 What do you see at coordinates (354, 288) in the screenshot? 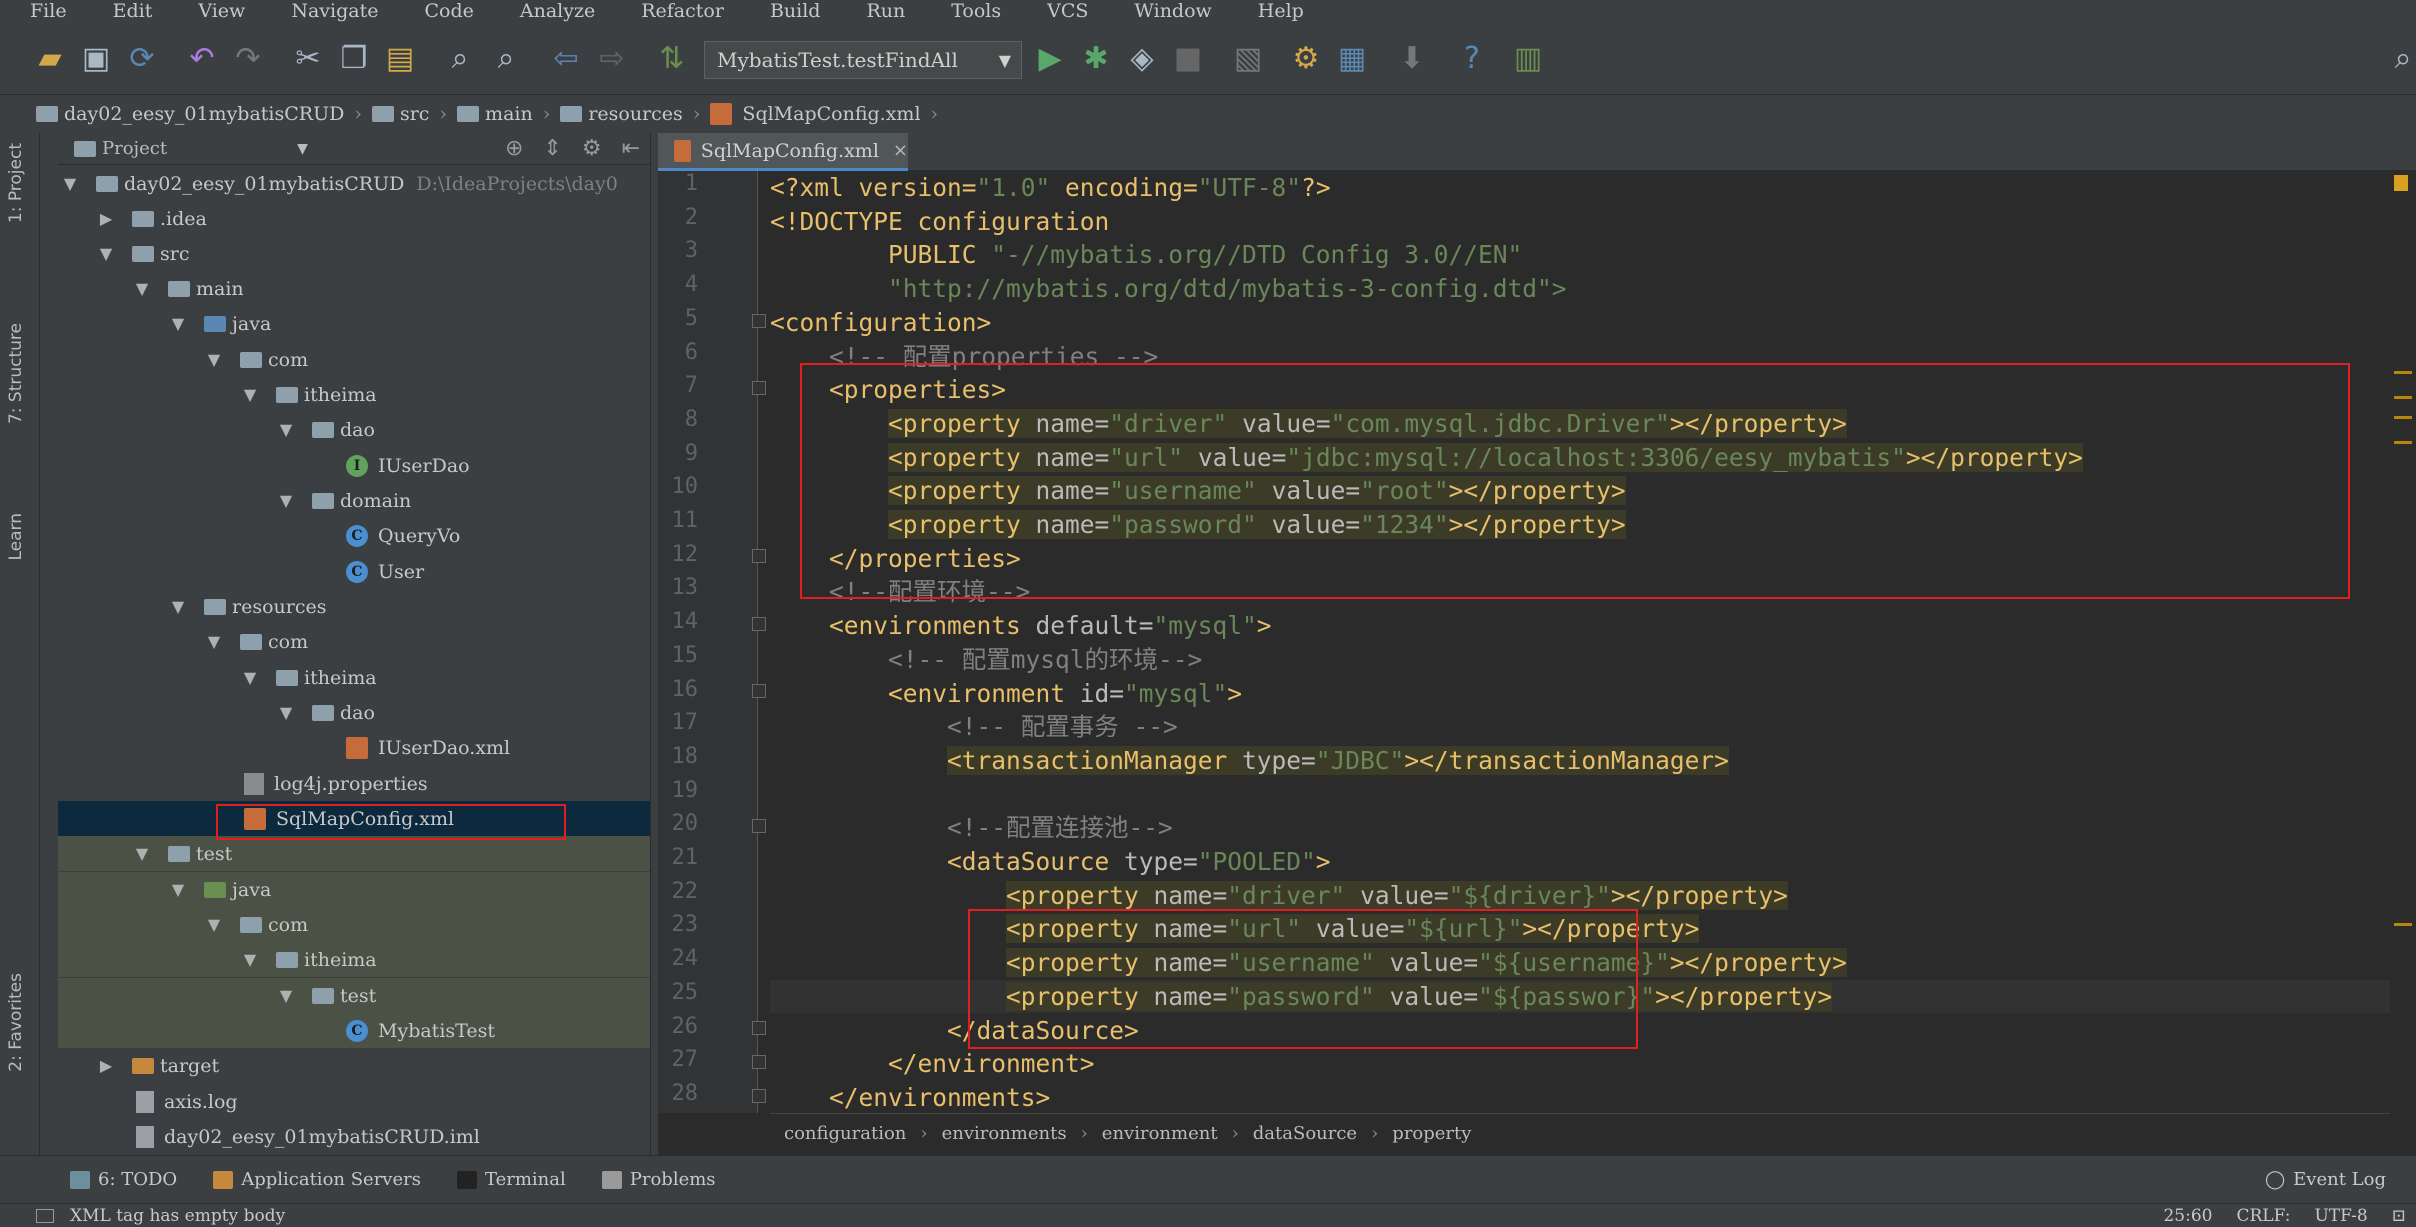
I see `tree-item-main: ▼ main` at bounding box center [354, 288].